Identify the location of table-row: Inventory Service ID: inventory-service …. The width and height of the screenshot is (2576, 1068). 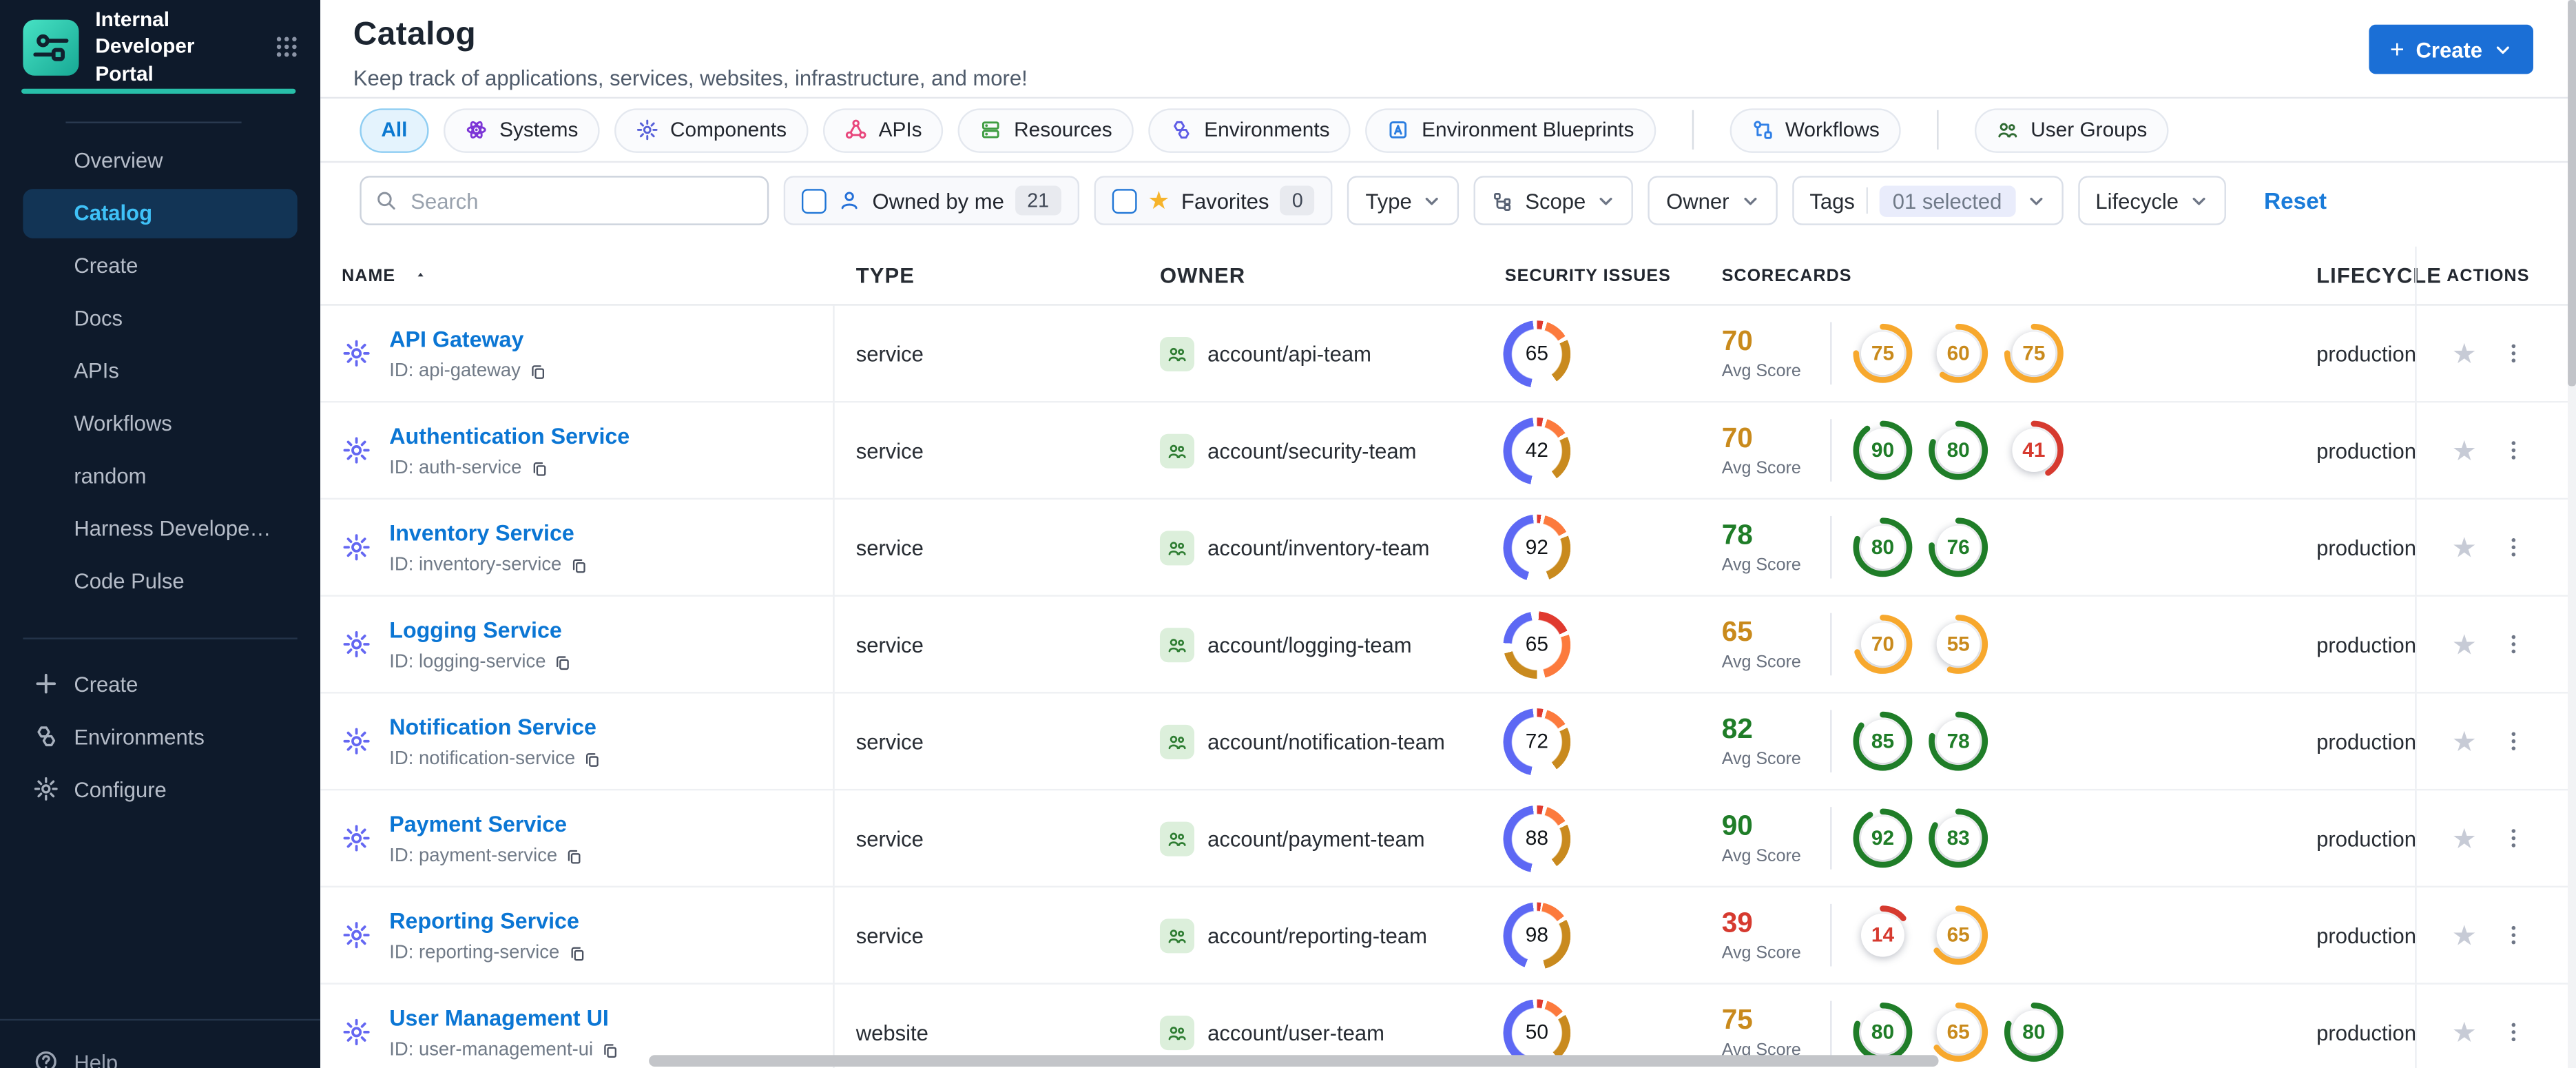
(1448, 549).